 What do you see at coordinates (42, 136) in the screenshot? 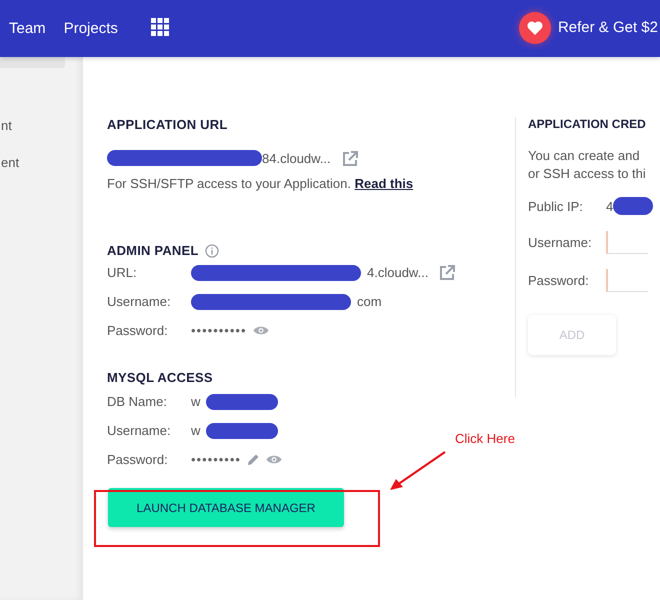
I see `sidebar-item: nt` at bounding box center [42, 136].